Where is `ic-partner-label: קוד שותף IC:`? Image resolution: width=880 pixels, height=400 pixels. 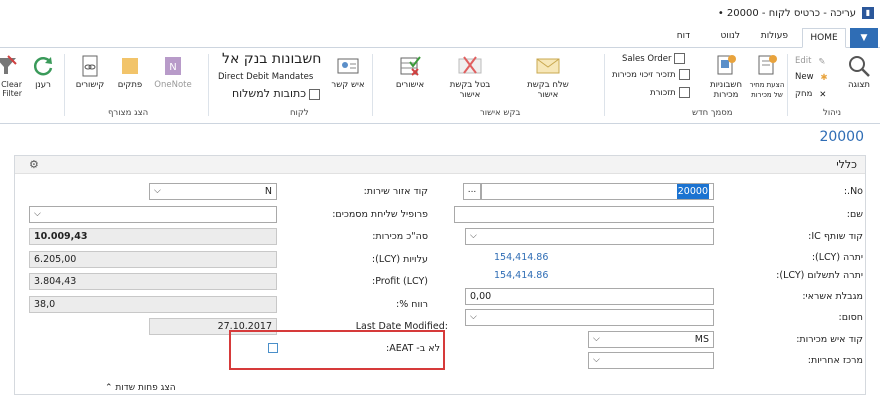
ic-partner-label: קוד שותף IC: is located at coordinates (835, 236).